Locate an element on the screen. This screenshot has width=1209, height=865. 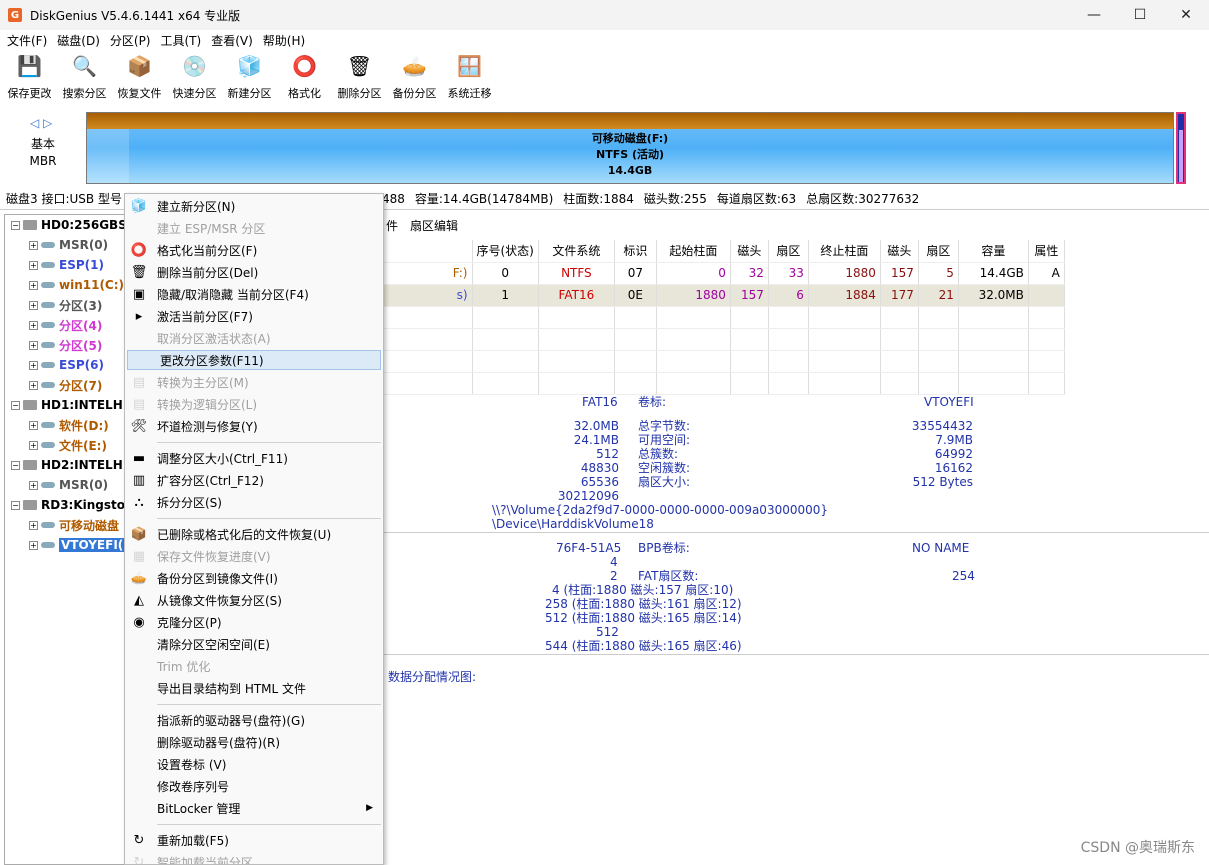
tree-partition-node: + 分区(5) is located at coordinates (67, 345).